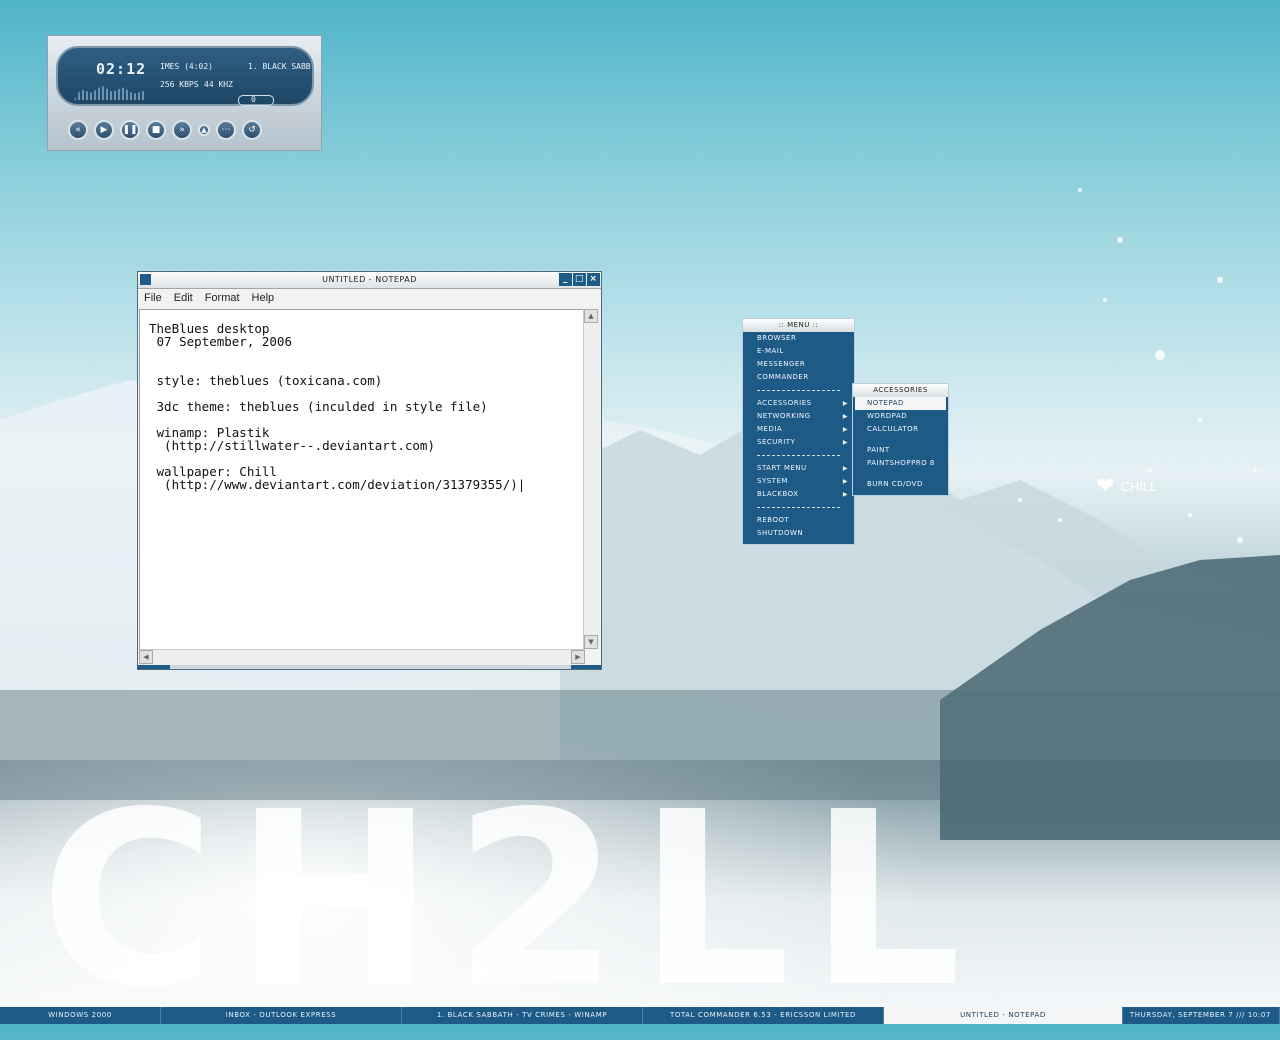 The width and height of the screenshot is (1280, 1040). I want to click on vertical-scrollbar: ▲ ▼, so click(591, 479).